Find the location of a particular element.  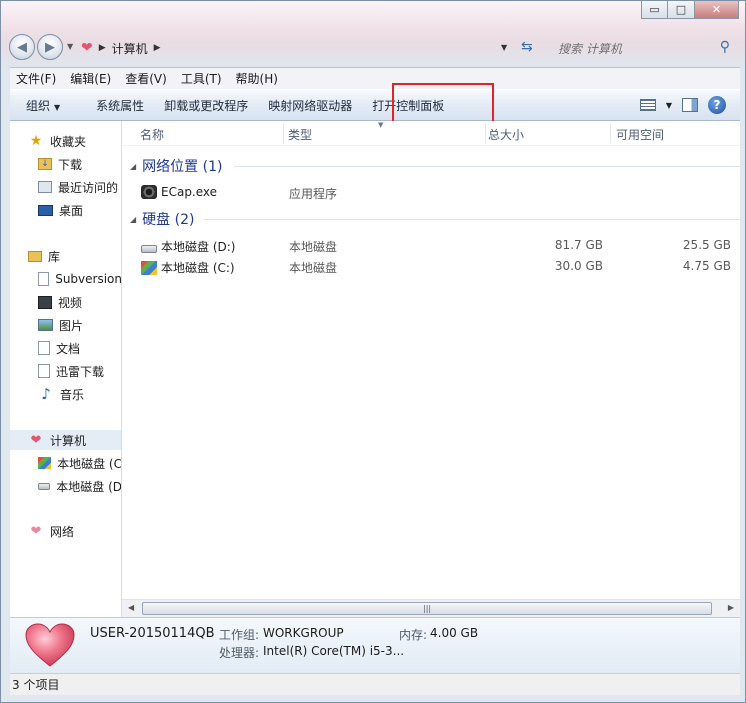

item-free-space: 4.75 GB is located at coordinates (706, 266).